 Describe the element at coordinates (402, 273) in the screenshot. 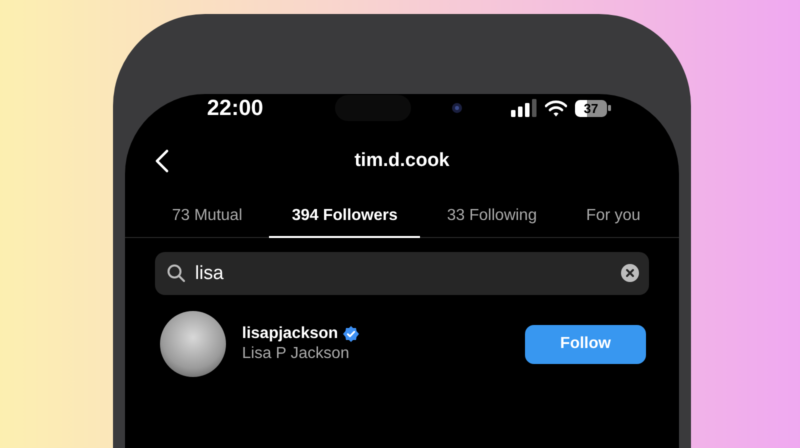

I see `search-field: lisa` at that location.